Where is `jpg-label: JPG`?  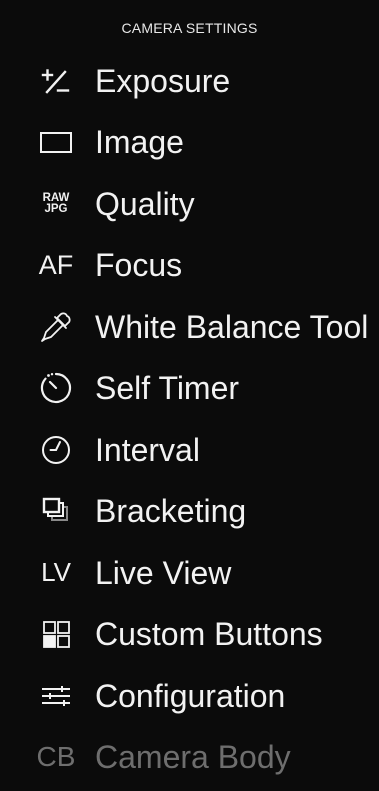 jpg-label: JPG is located at coordinates (56, 208).